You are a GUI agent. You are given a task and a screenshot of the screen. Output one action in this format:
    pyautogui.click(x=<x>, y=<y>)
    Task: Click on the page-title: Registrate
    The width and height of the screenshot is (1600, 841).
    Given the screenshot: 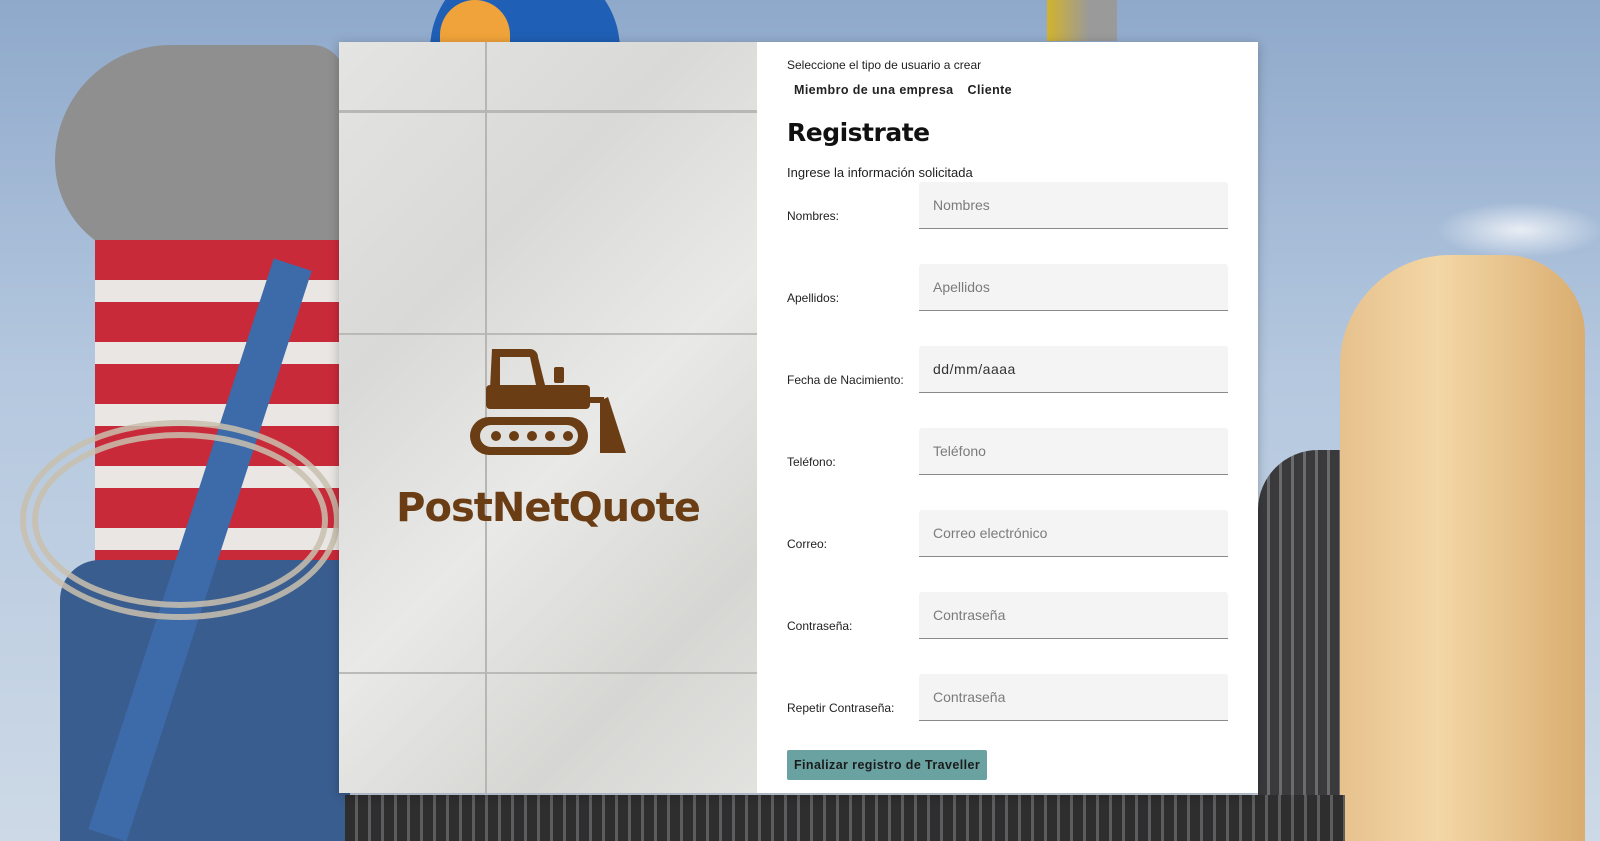 What is the action you would take?
    pyautogui.click(x=858, y=132)
    